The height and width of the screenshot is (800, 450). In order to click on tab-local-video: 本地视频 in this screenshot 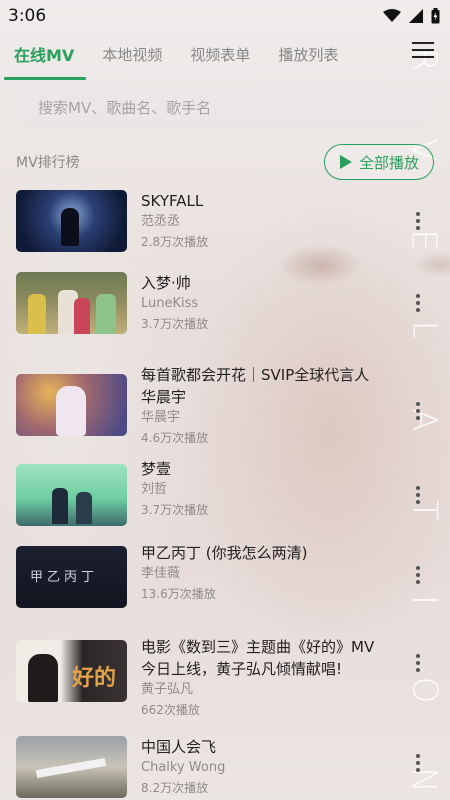, I will do `click(132, 54)`.